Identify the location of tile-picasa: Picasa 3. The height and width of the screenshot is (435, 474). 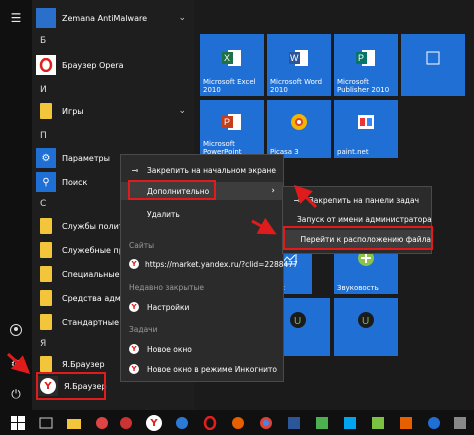
(299, 129).